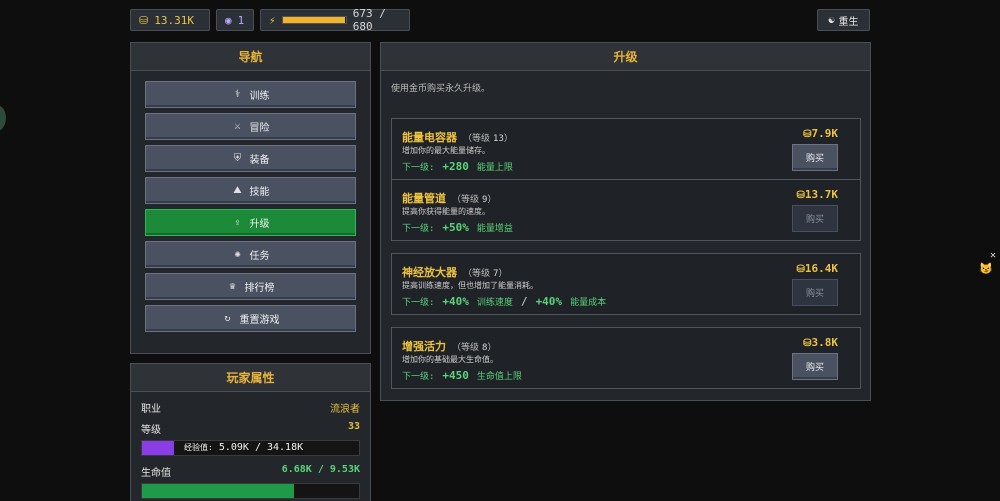  I want to click on rebirth-label: 重生, so click(848, 22).